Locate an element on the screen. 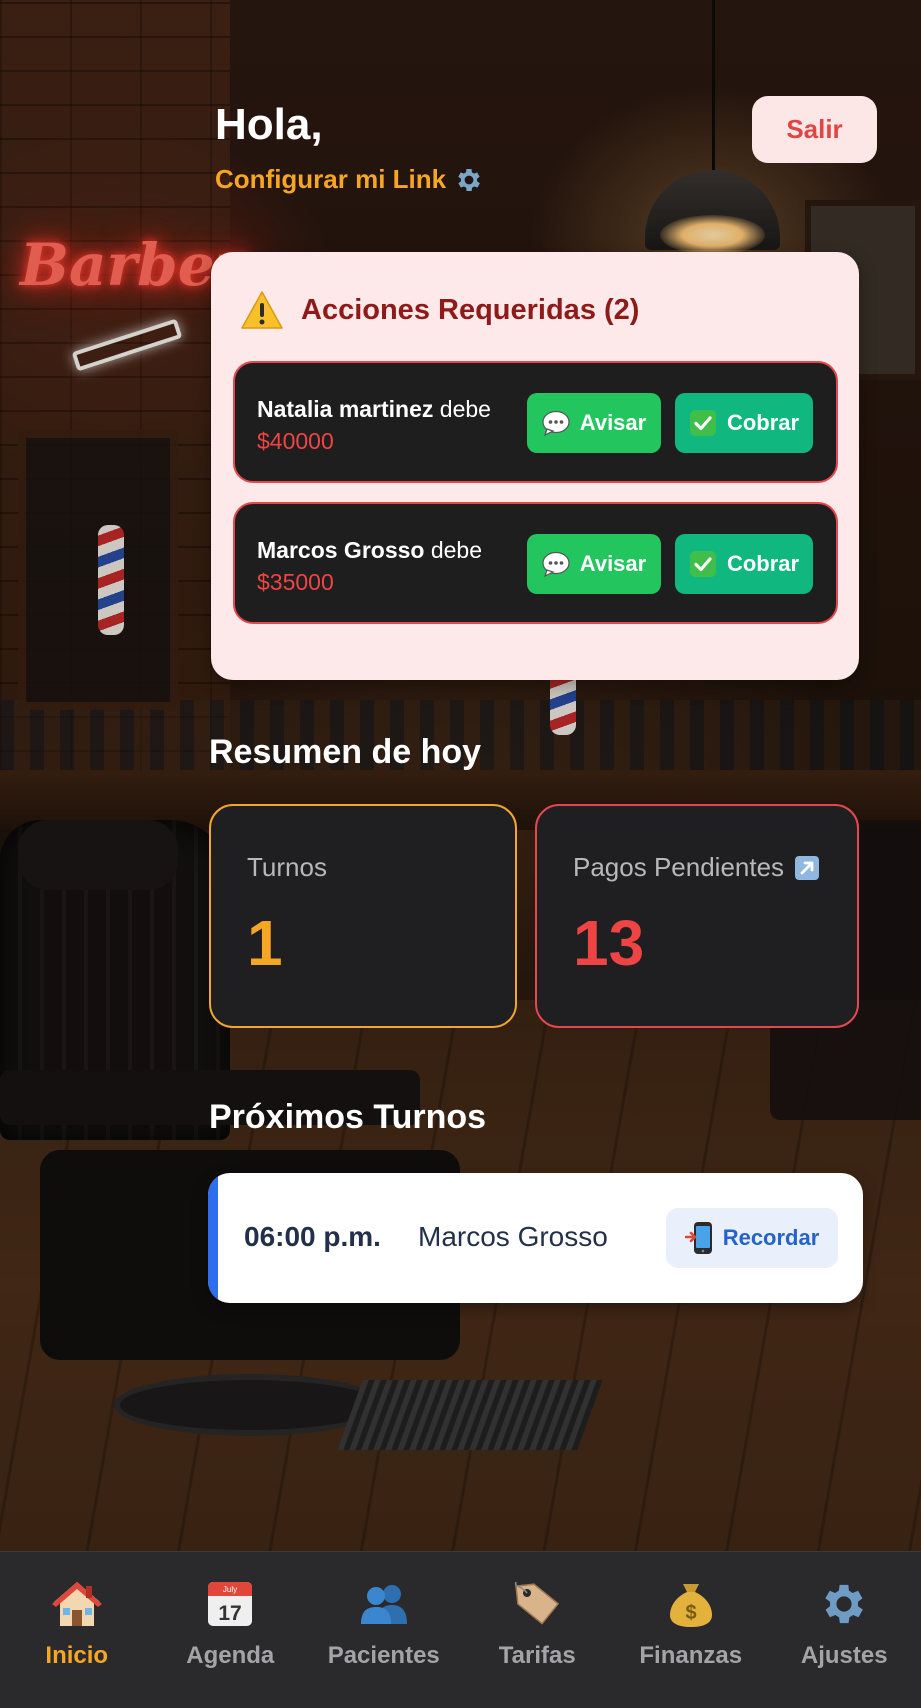 The height and width of the screenshot is (1708, 921). appointments-stat-value: 1 is located at coordinates (265, 943).